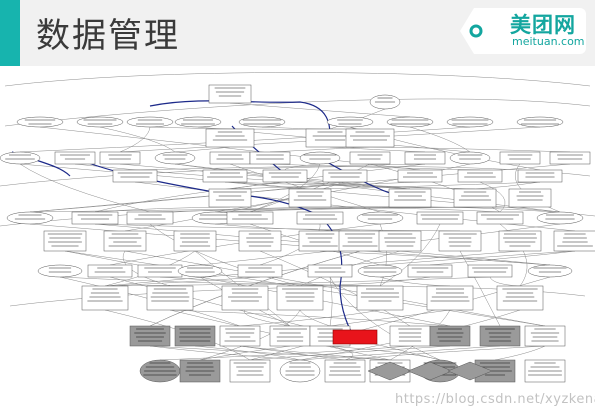  I want to click on slide-title: 数据管理, so click(108, 36).